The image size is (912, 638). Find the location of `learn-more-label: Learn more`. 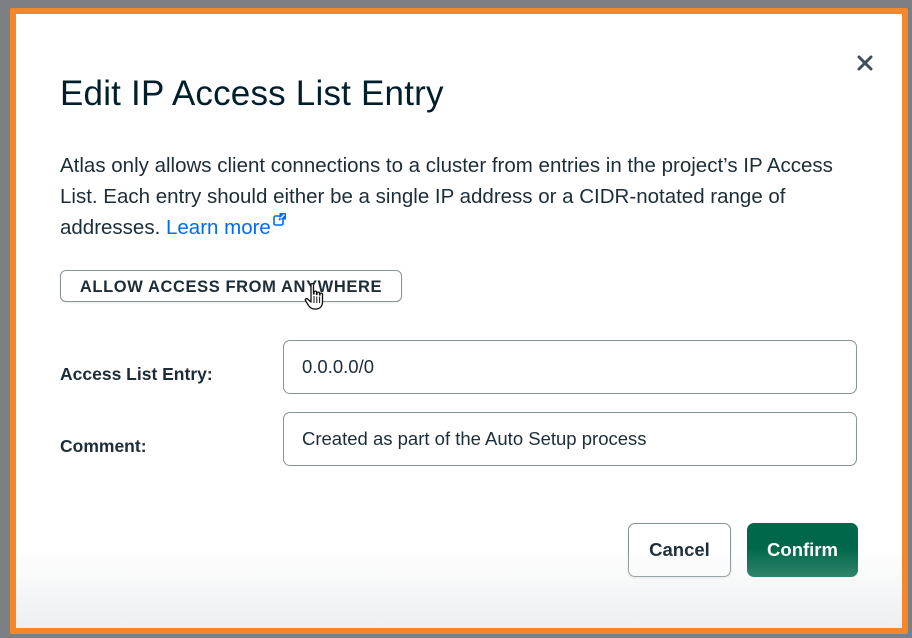

learn-more-label: Learn more is located at coordinates (218, 227).